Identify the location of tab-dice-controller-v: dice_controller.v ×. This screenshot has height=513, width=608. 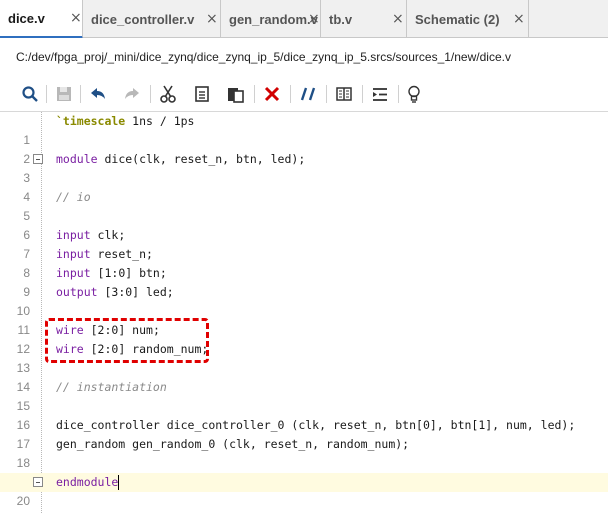
(152, 19).